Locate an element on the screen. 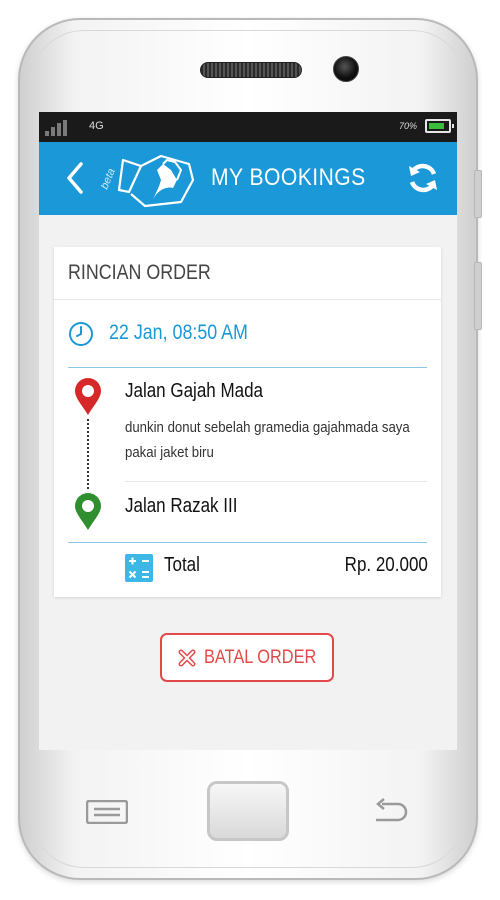 The width and height of the screenshot is (500, 900). battery-level is located at coordinates (437, 126).